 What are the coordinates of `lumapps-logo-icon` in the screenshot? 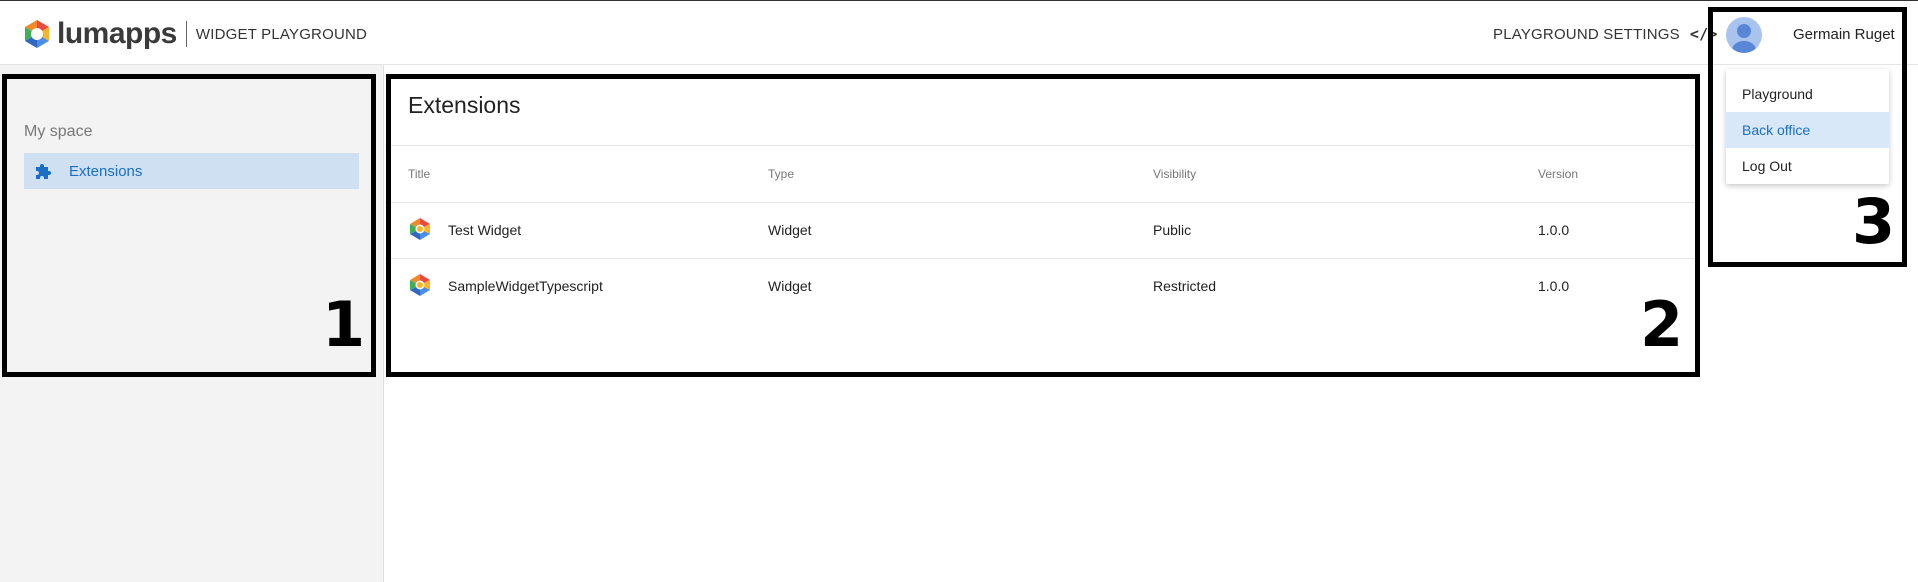 It's located at (37, 34).